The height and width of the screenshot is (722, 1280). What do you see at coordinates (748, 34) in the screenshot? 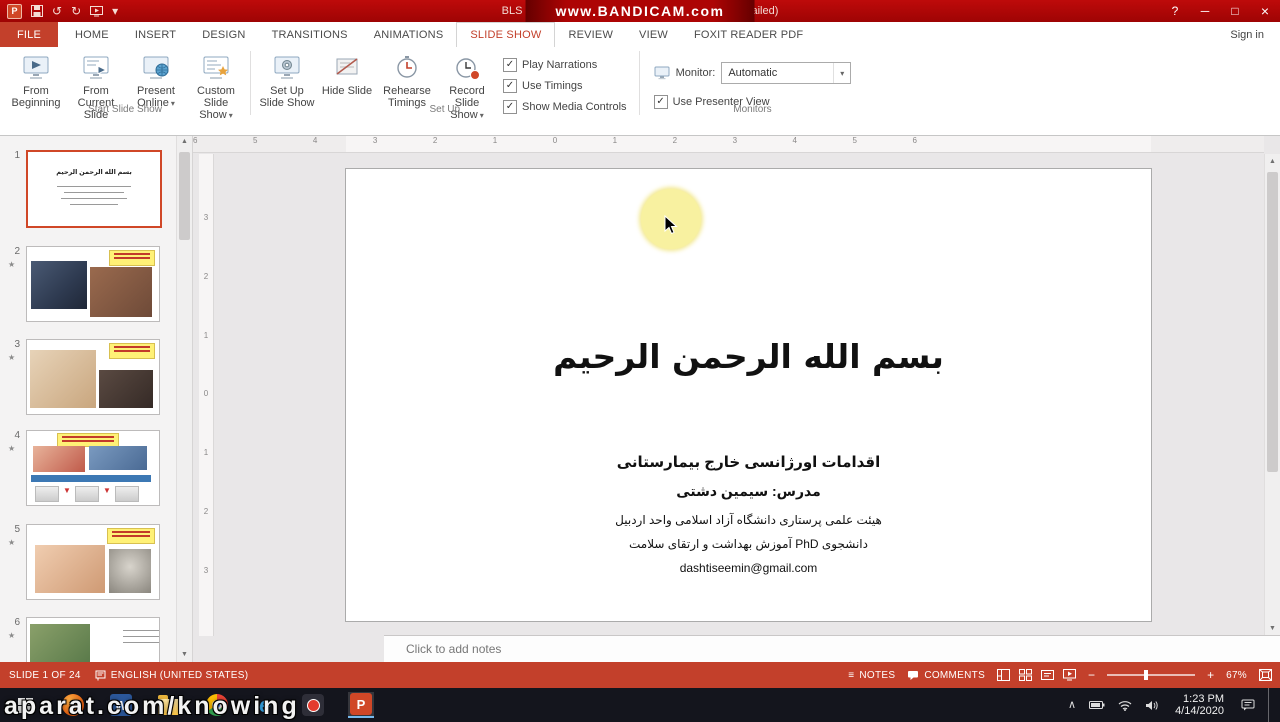
I see `tab-foxit-reader-pdf: FOXIT READER PDF` at bounding box center [748, 34].